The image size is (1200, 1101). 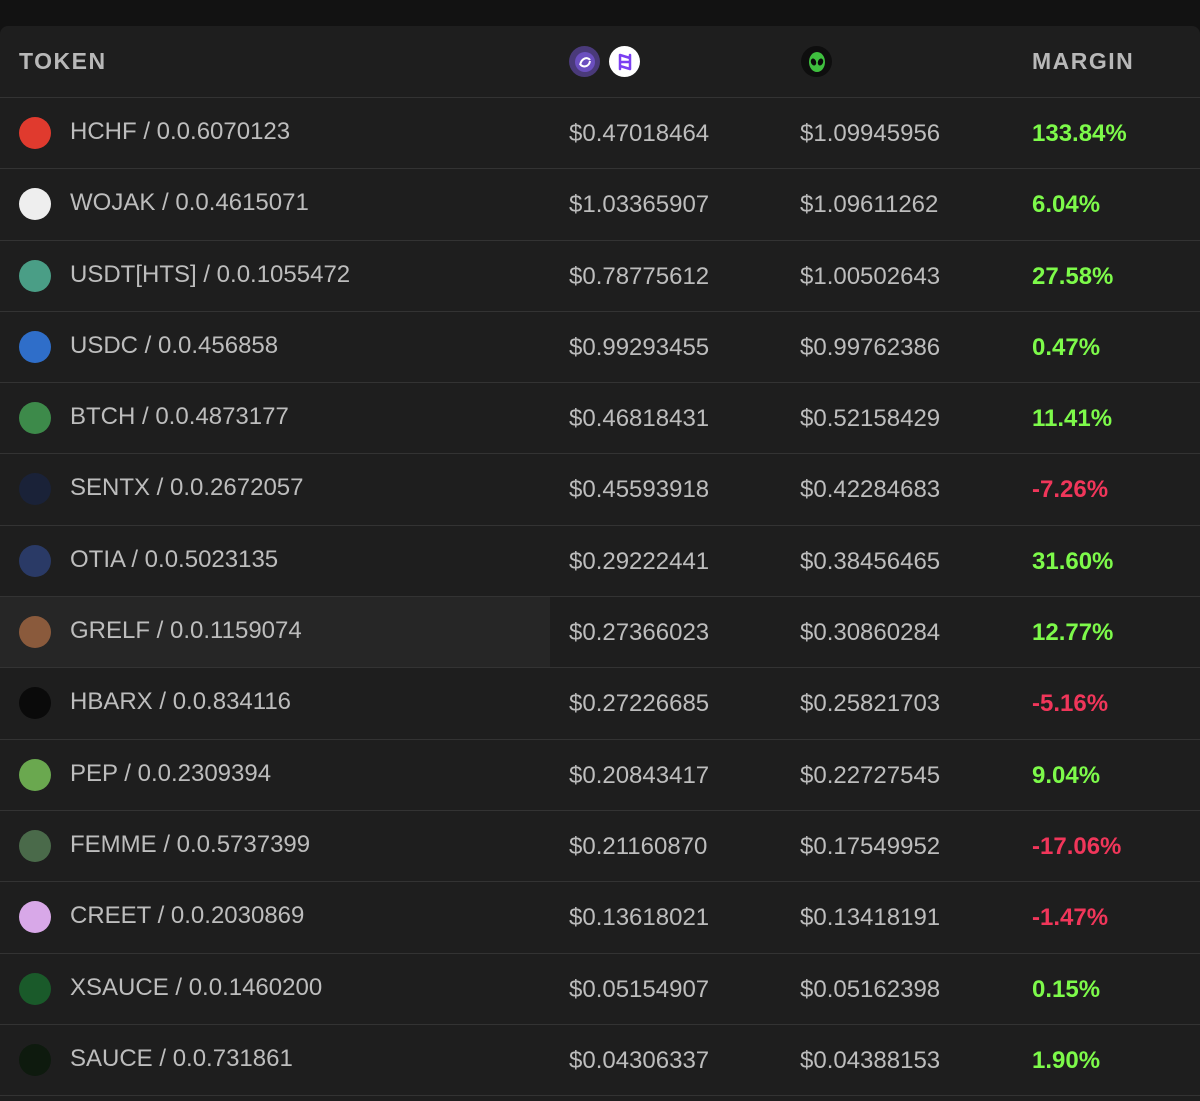 I want to click on price-source-2: $0.22727545, so click(x=870, y=775).